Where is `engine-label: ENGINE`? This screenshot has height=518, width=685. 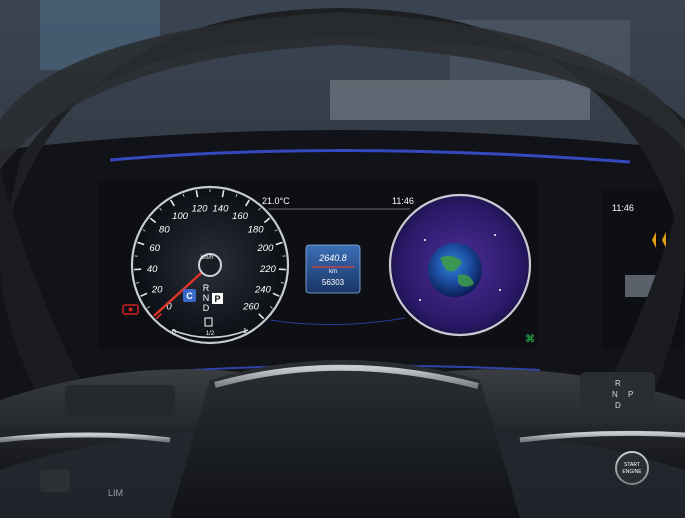 engine-label: ENGINE is located at coordinates (632, 472).